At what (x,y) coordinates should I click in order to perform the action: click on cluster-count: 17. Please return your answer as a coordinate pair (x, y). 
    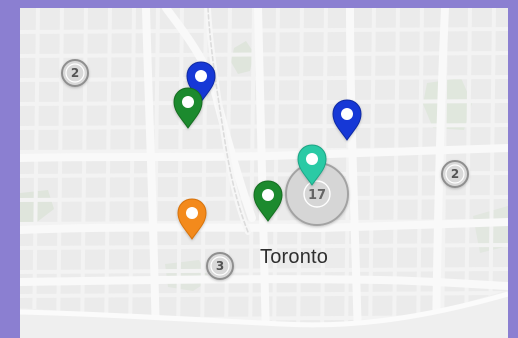
    Looking at the image, I should click on (317, 195).